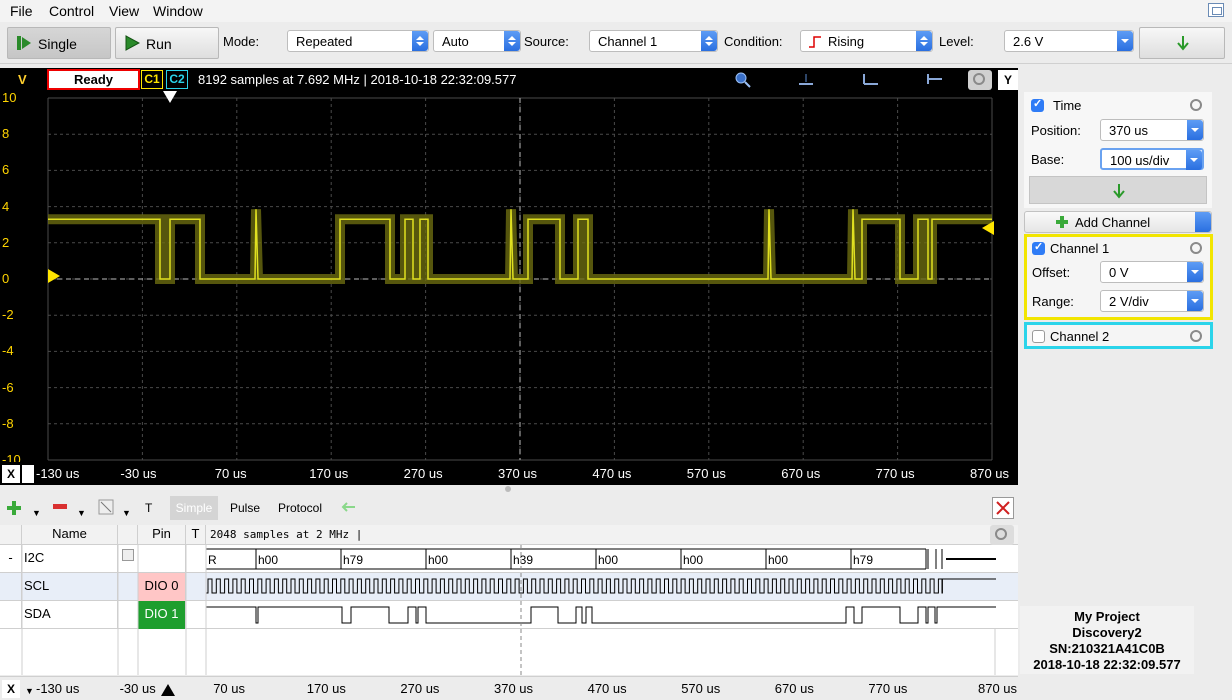 This screenshot has height=700, width=1232. What do you see at coordinates (1069, 41) in the screenshot?
I see `level-select: 2.6 V` at bounding box center [1069, 41].